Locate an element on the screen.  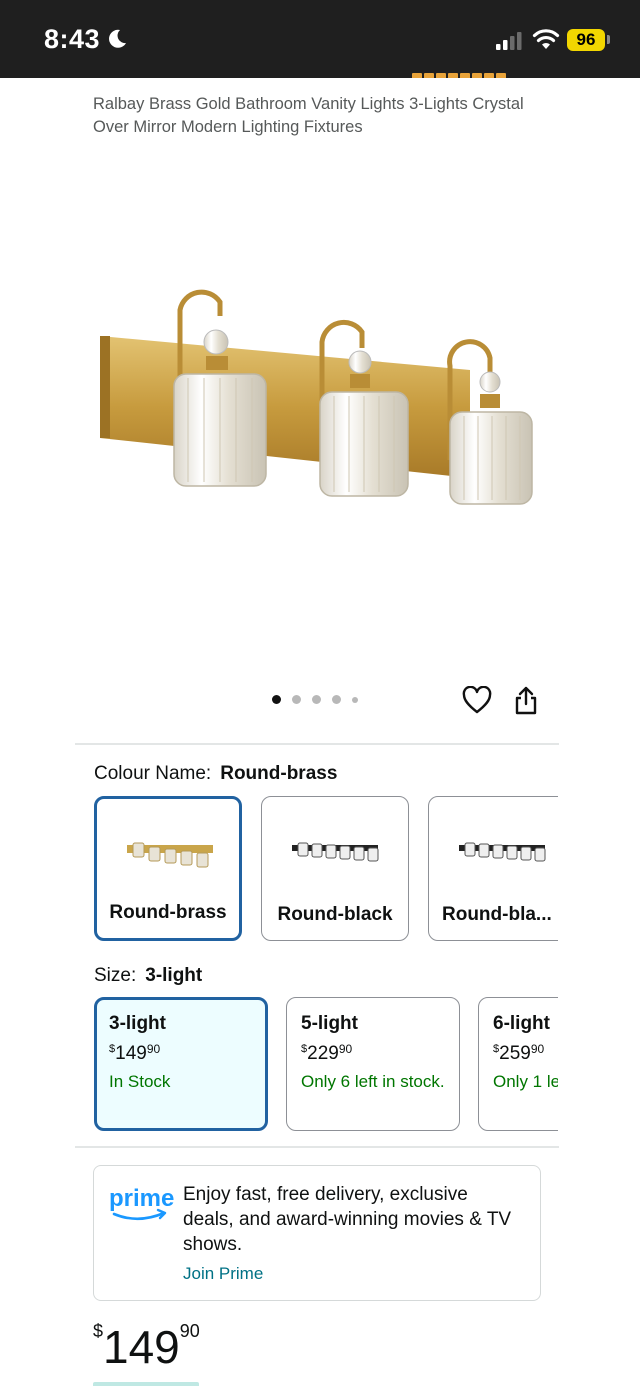
carousel-clip is located at coordinates (599, 960).